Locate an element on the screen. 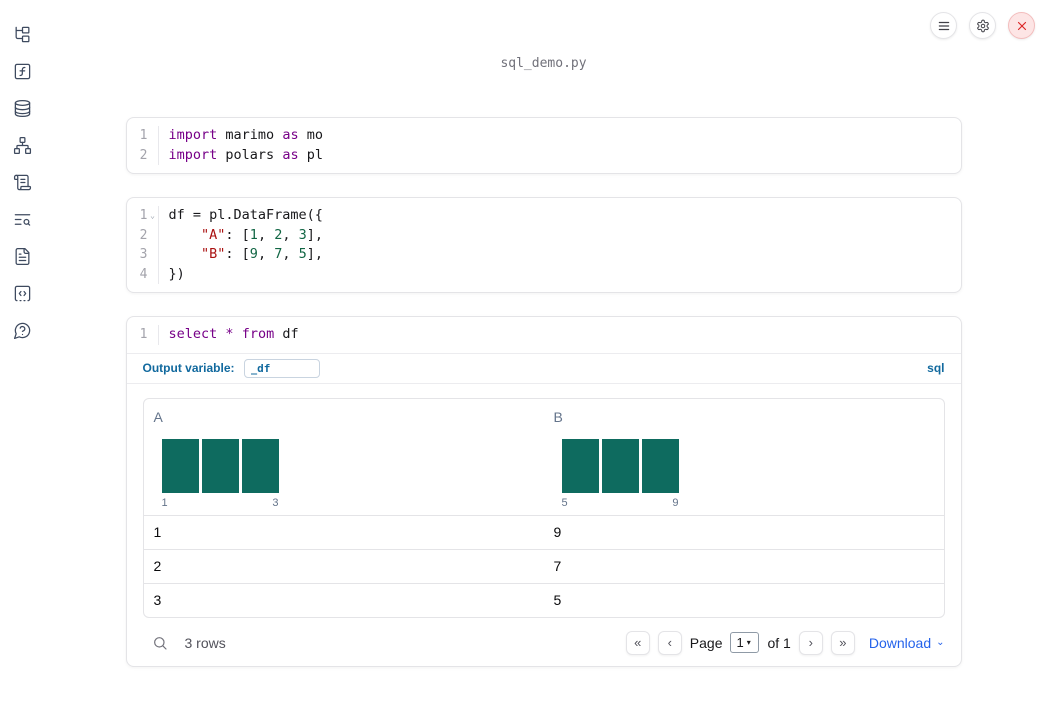  hamburger-icon is located at coordinates (943, 25).